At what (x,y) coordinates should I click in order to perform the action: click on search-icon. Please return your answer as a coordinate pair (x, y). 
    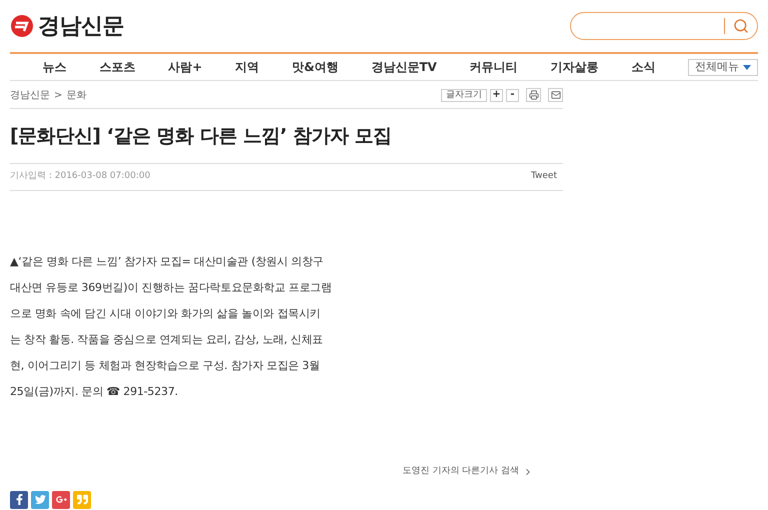
    Looking at the image, I should click on (741, 26).